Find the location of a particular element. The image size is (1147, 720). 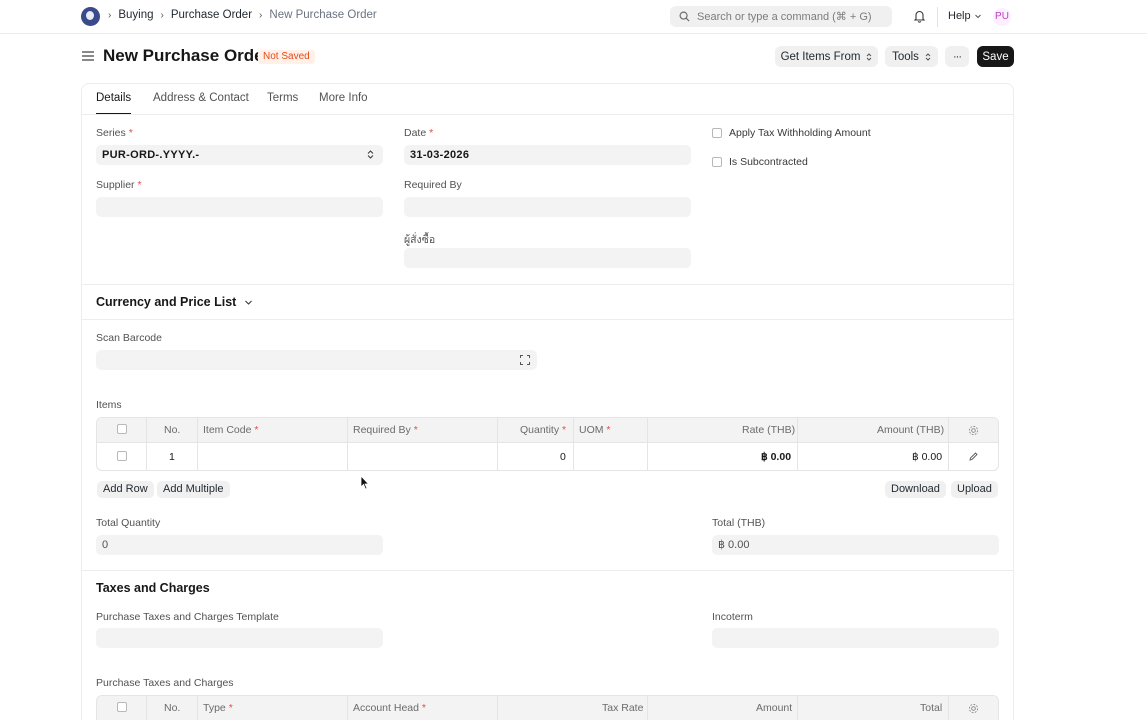

search-input is located at coordinates (792, 16).